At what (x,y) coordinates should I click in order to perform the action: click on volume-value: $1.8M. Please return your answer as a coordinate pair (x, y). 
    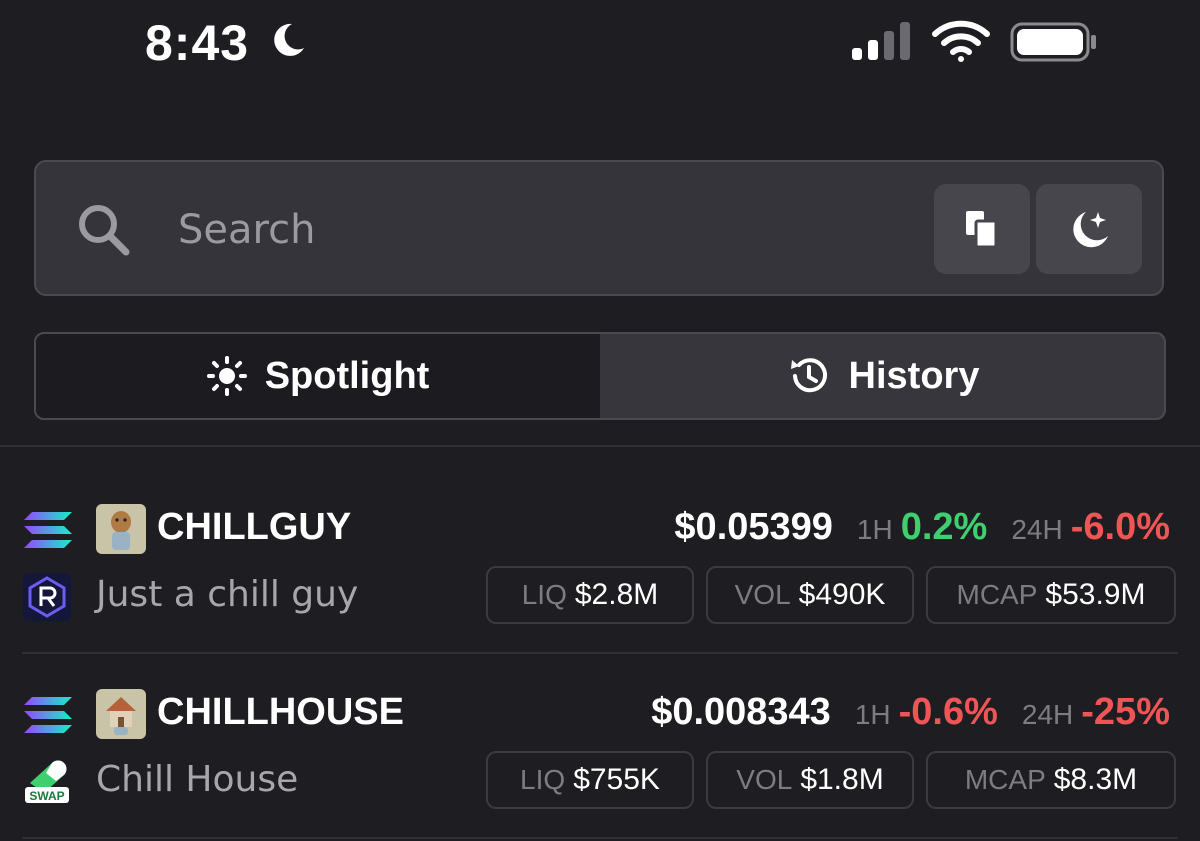
    Looking at the image, I should click on (842, 779).